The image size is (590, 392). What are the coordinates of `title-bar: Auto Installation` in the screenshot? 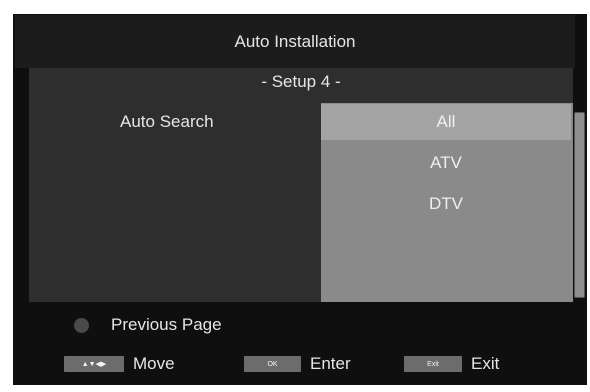 It's located at (295, 41).